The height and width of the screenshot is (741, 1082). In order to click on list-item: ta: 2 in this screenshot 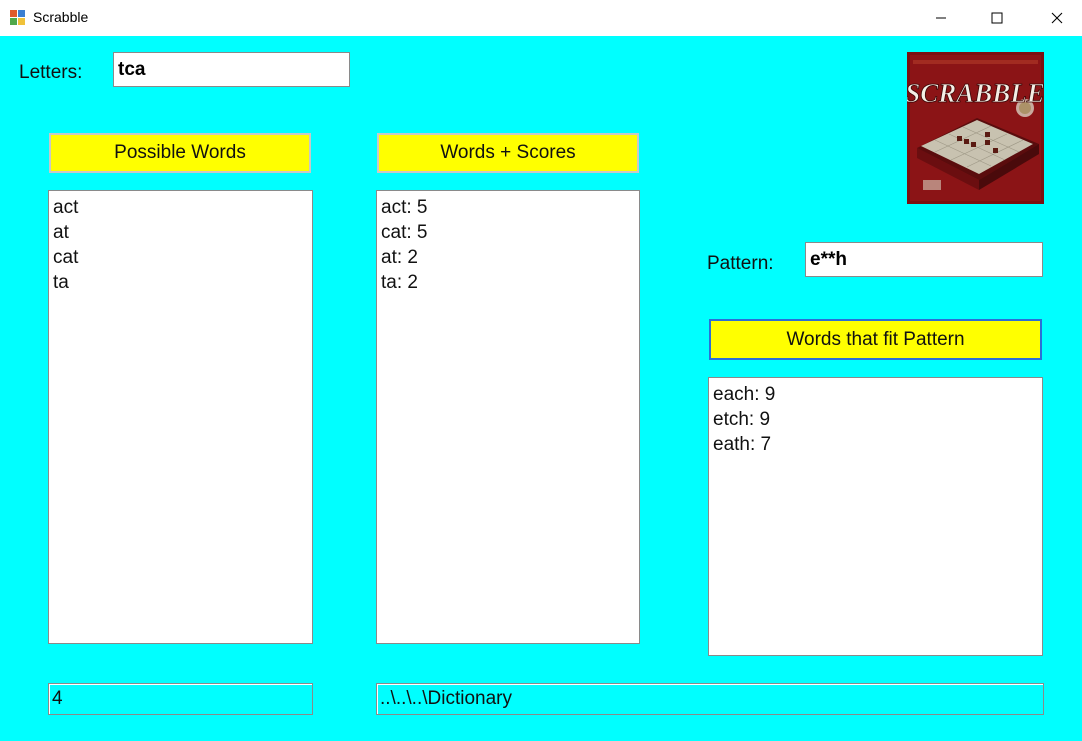, I will do `click(508, 282)`.